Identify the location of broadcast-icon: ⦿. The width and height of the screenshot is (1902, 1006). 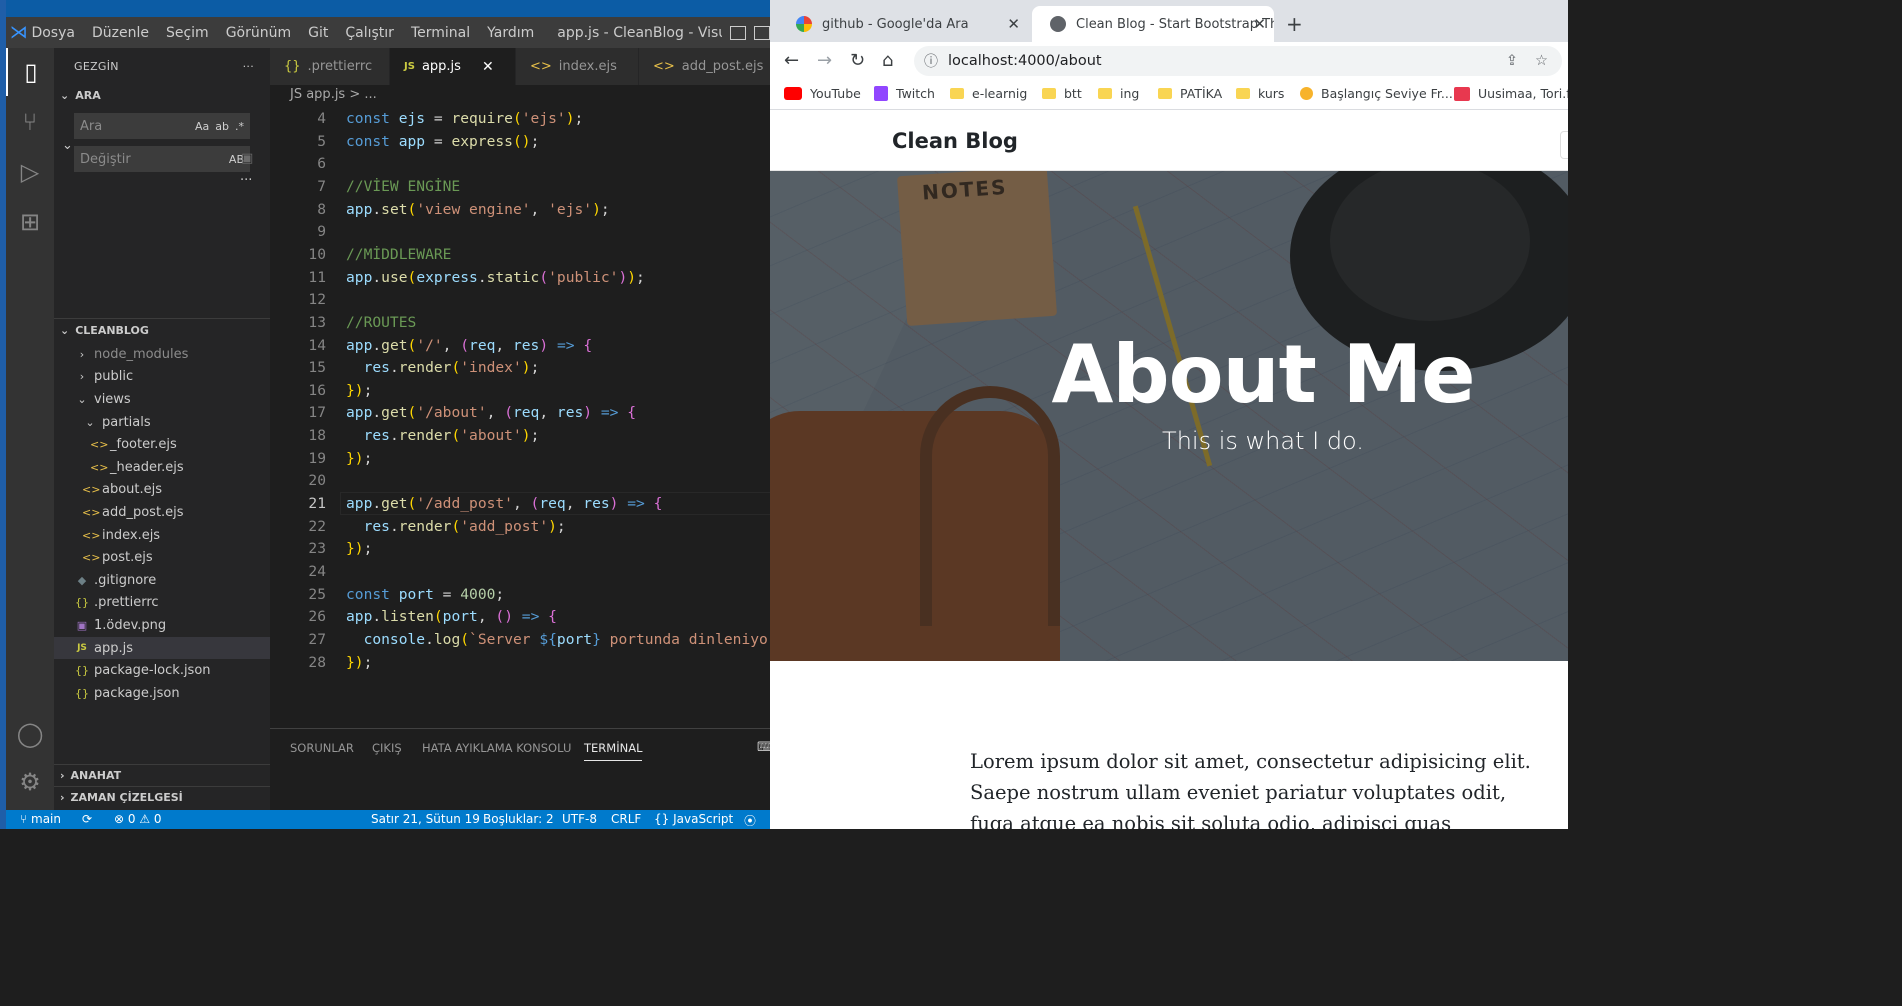
(750, 820).